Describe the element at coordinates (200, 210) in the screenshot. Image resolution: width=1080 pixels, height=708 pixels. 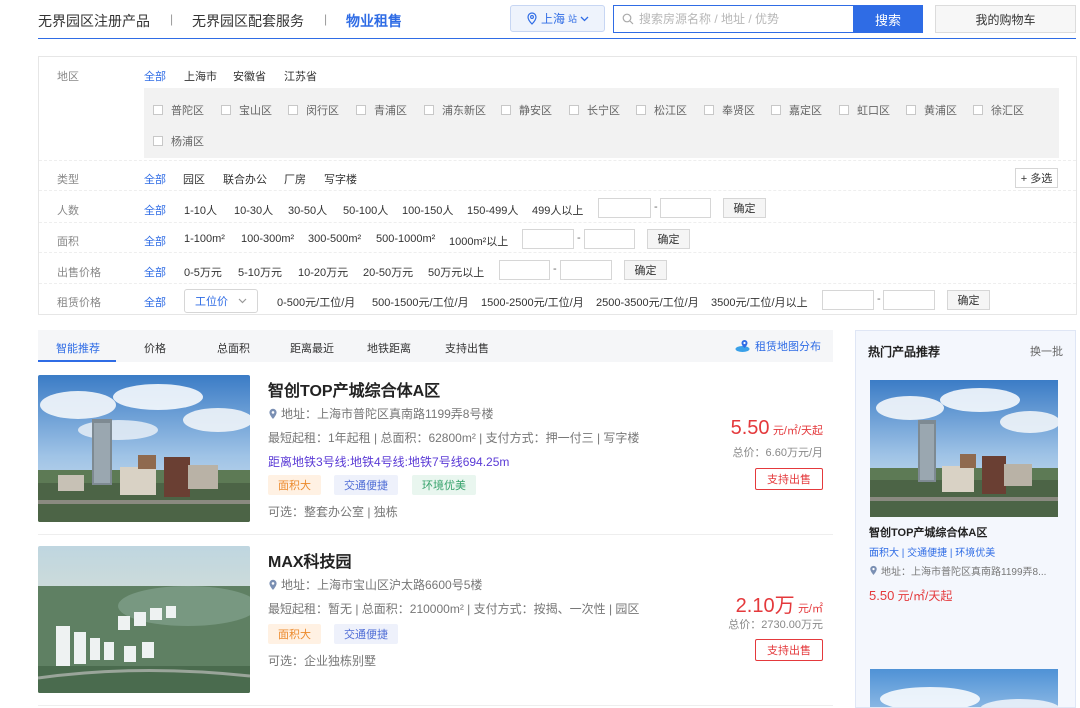
I see `people-option: 1-10人` at that location.